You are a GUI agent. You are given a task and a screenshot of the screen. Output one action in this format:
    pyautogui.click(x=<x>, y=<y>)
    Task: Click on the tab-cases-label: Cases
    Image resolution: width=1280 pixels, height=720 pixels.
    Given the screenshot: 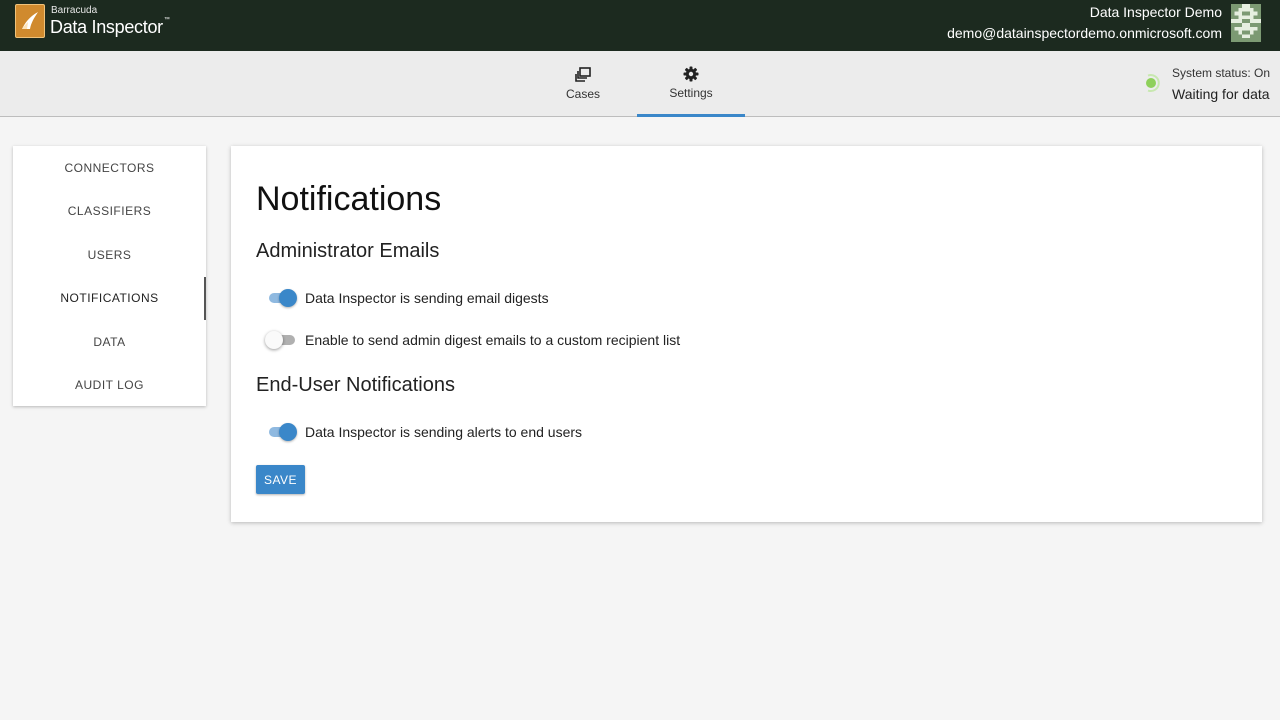 What is the action you would take?
    pyautogui.click(x=582, y=94)
    